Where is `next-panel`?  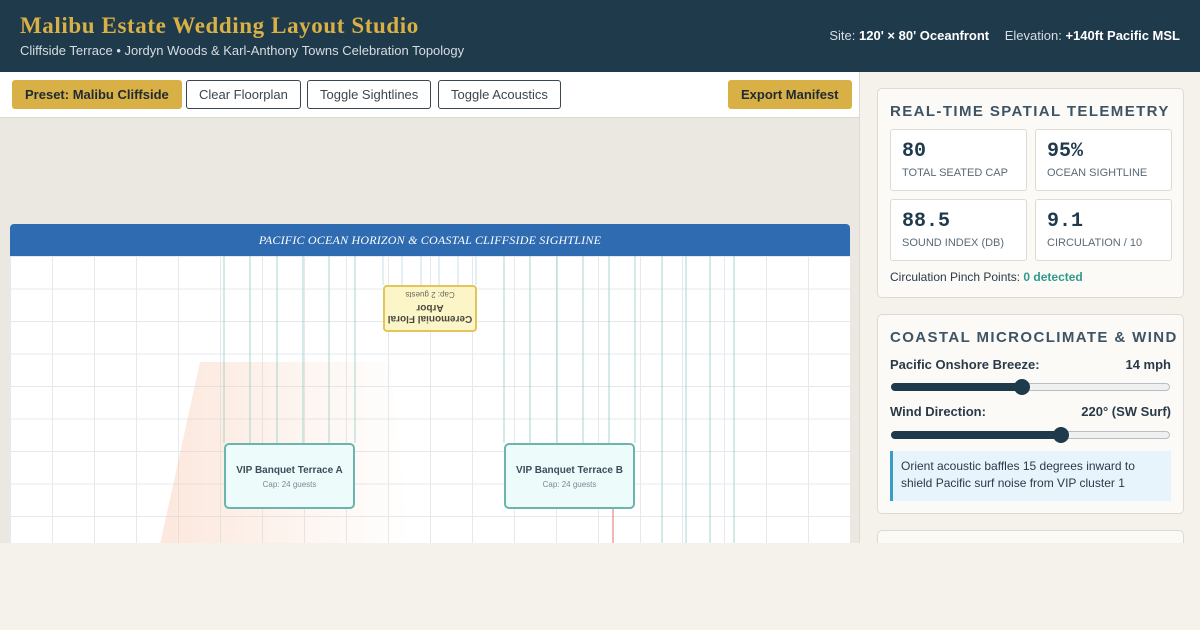
next-panel is located at coordinates (1030, 536).